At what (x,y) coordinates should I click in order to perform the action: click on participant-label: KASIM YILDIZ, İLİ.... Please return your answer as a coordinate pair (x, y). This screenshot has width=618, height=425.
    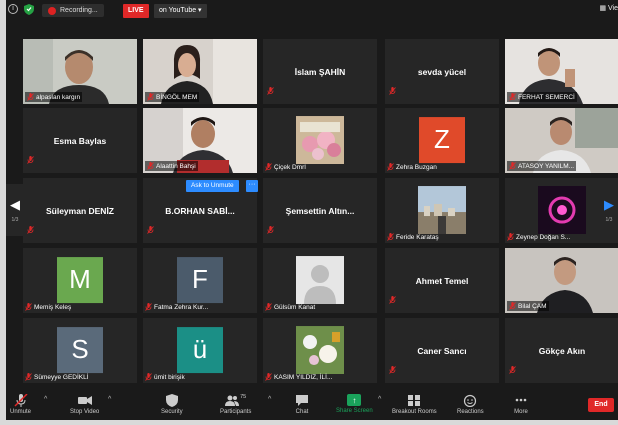
    Looking at the image, I should click on (298, 377).